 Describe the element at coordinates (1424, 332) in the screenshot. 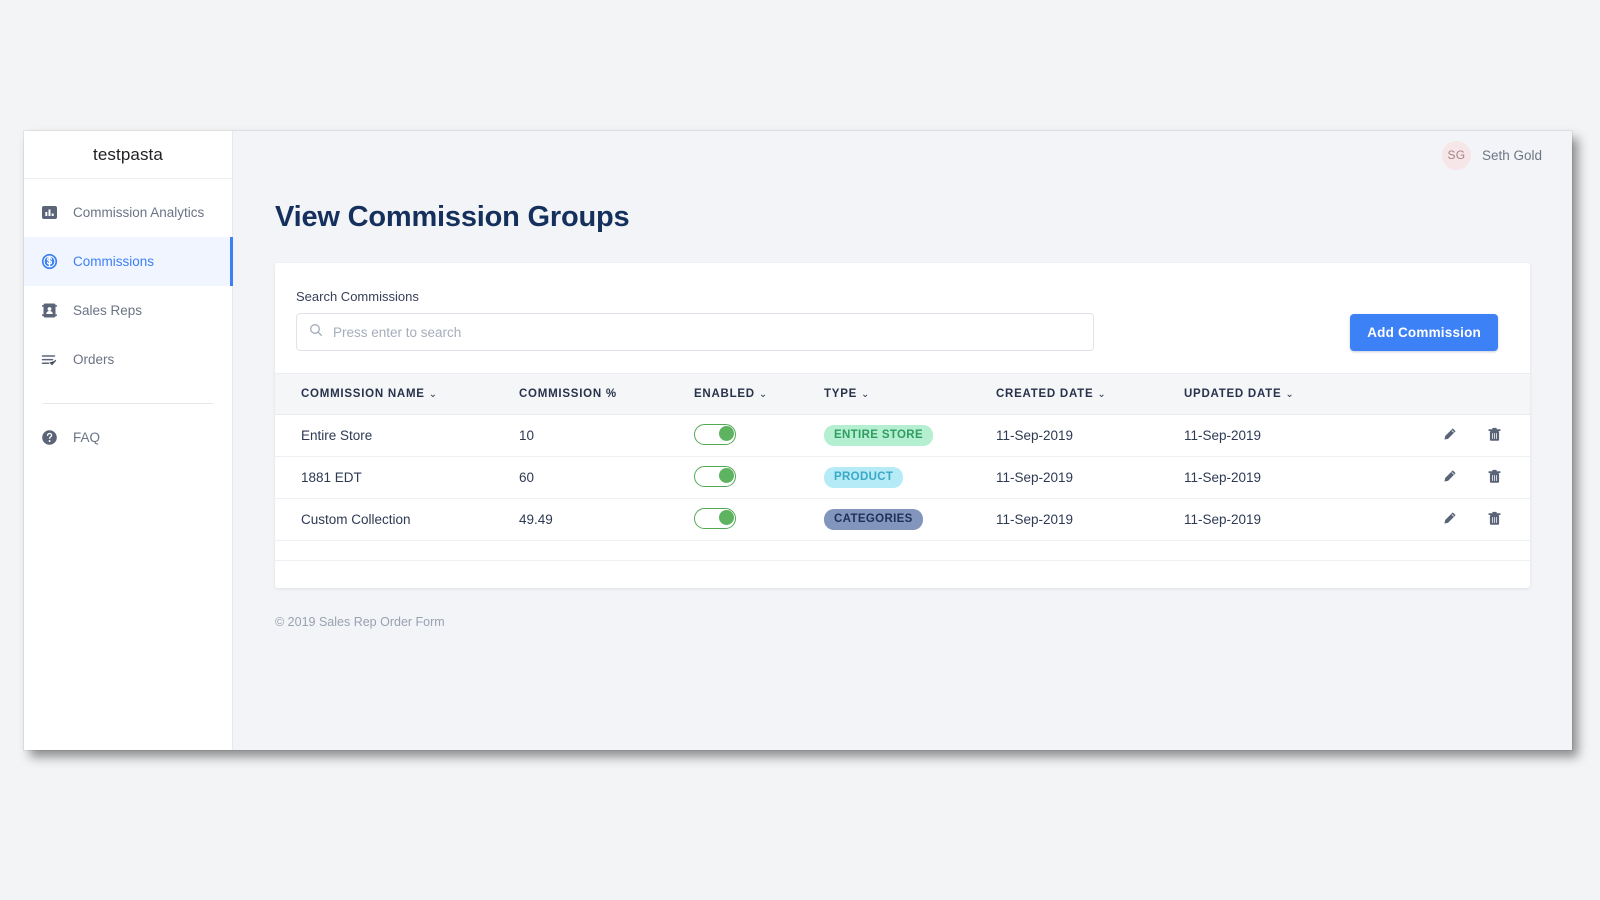

I see `add-commission-button: Add Commission` at that location.